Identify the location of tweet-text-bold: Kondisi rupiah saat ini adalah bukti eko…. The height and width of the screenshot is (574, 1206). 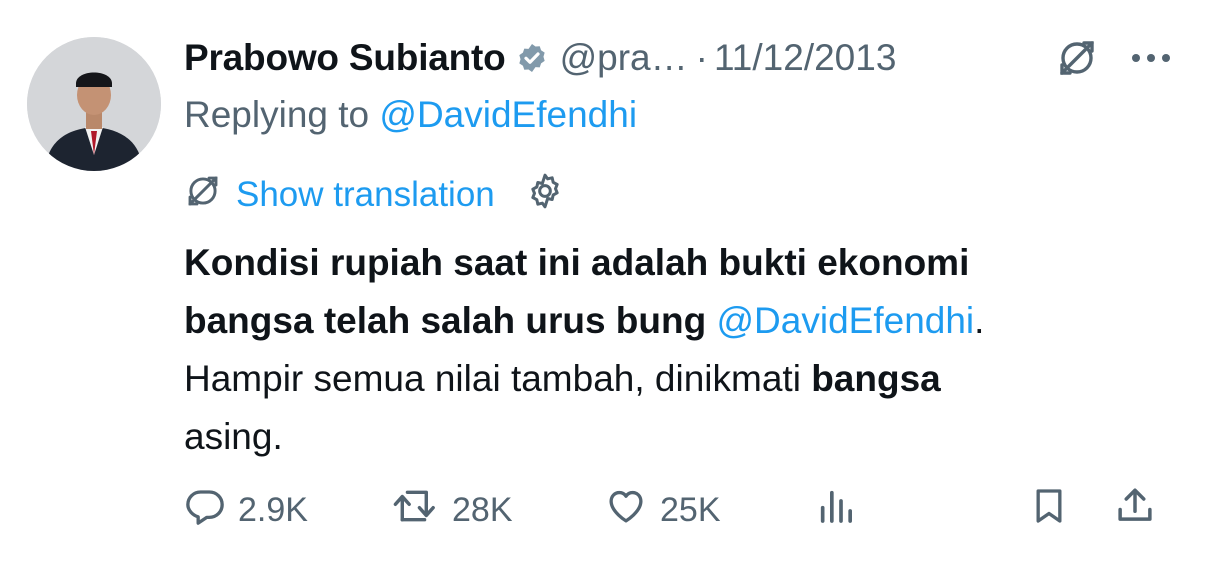
(577, 262).